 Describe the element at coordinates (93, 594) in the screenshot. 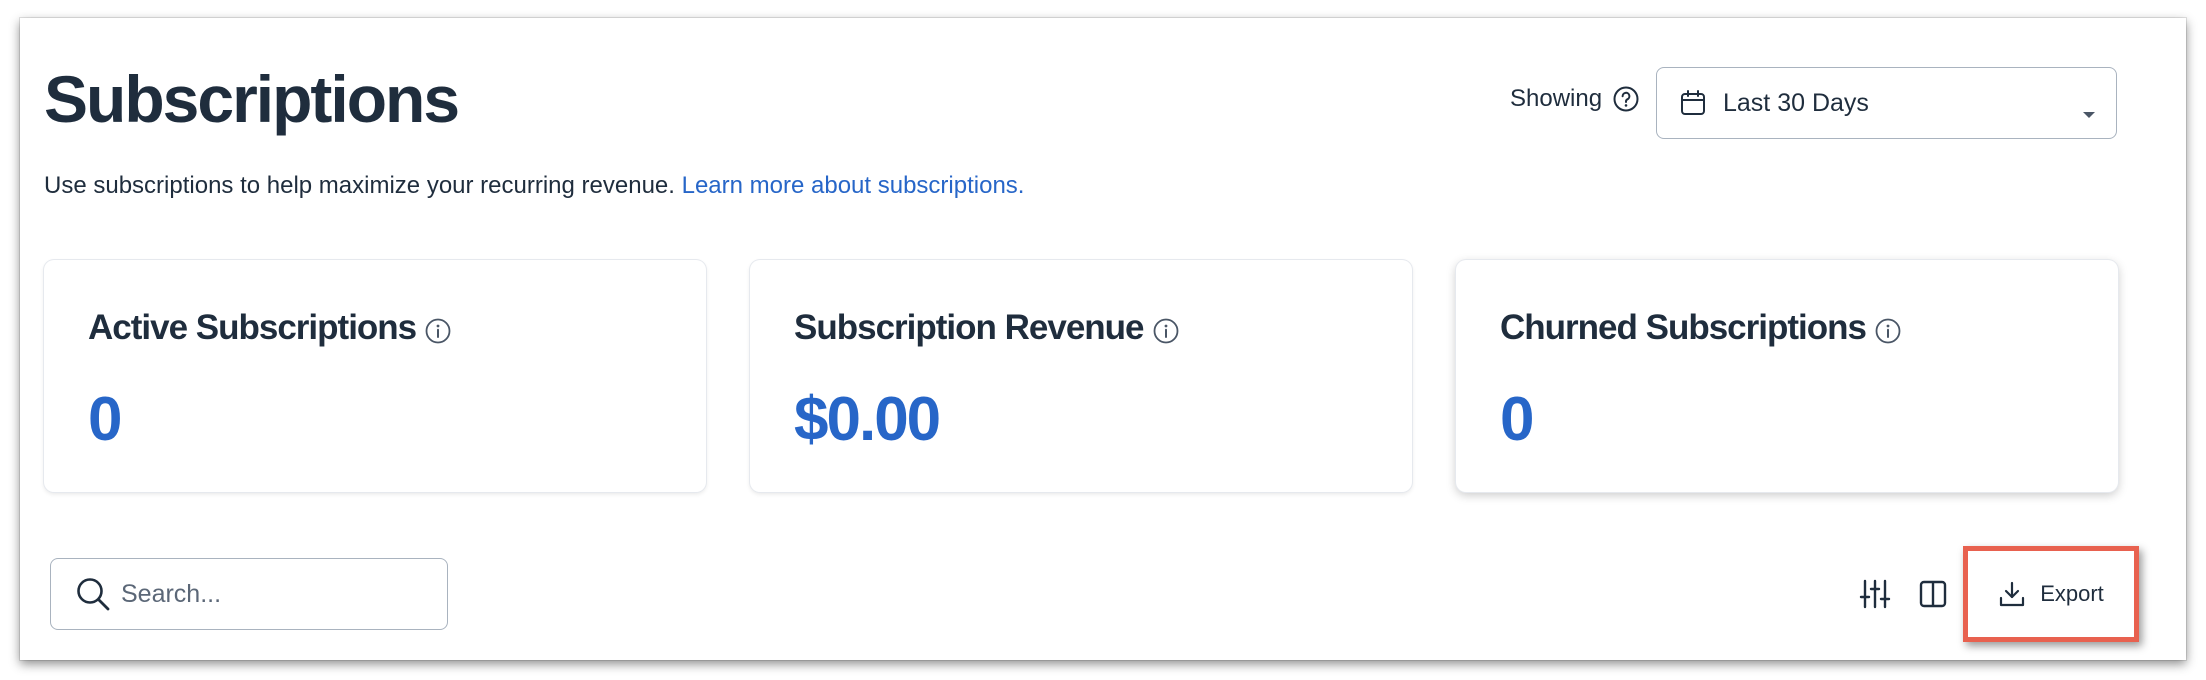

I see `search-icon` at that location.